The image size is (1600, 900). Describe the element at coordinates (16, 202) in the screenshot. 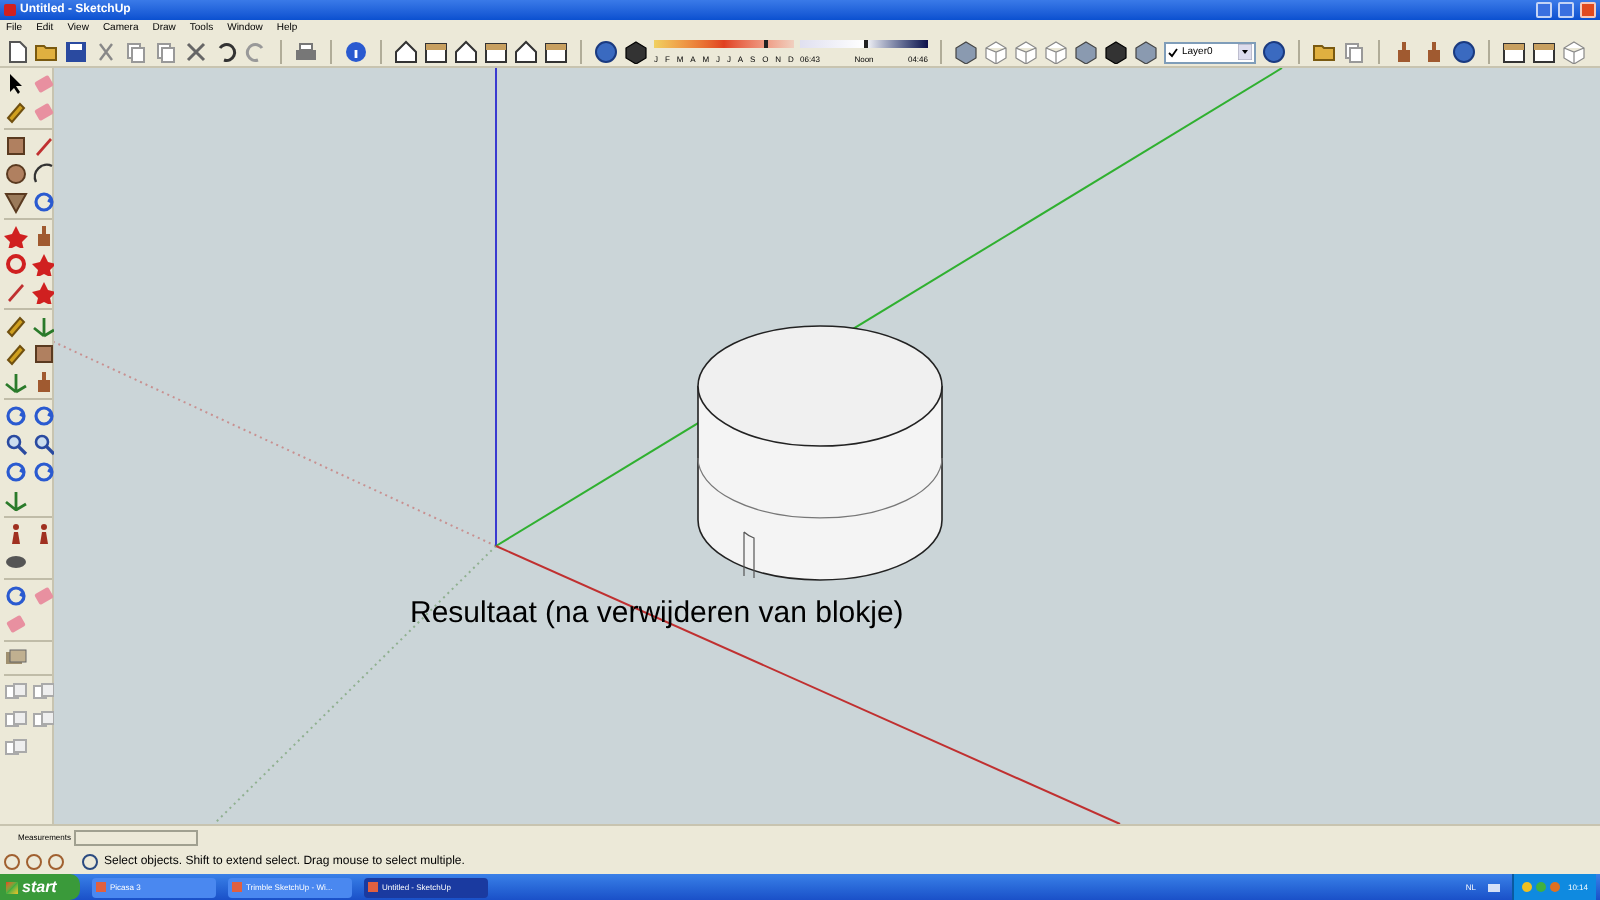

I see `triangle-icon` at that location.